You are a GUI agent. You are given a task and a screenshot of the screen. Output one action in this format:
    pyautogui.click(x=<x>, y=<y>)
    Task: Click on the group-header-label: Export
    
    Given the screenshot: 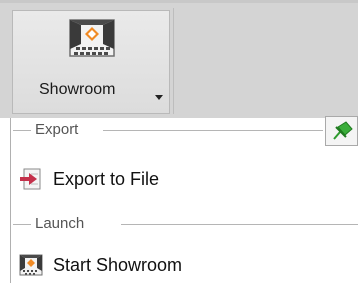 What is the action you would take?
    pyautogui.click(x=59, y=129)
    